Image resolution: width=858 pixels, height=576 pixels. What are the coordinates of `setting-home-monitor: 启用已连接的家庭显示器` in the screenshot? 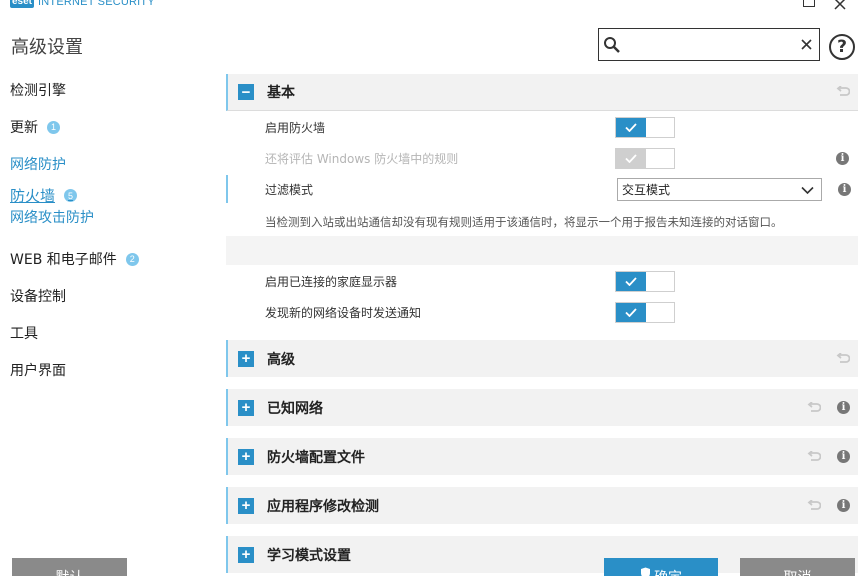 It's located at (542, 281).